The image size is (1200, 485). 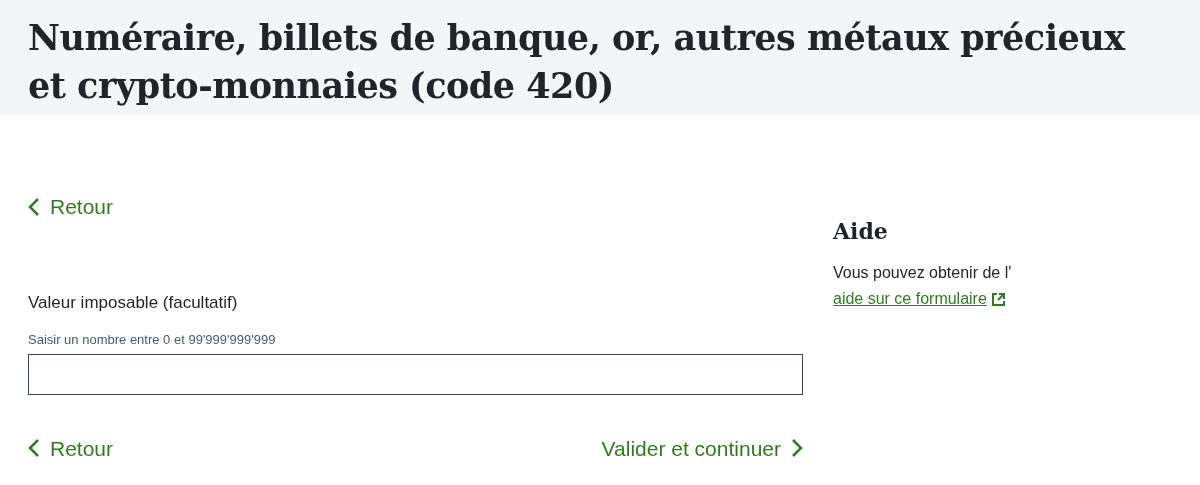 What do you see at coordinates (152, 340) in the screenshot?
I see `field-hint: Saisir un nombre entre 0 et 99'999'999'999` at bounding box center [152, 340].